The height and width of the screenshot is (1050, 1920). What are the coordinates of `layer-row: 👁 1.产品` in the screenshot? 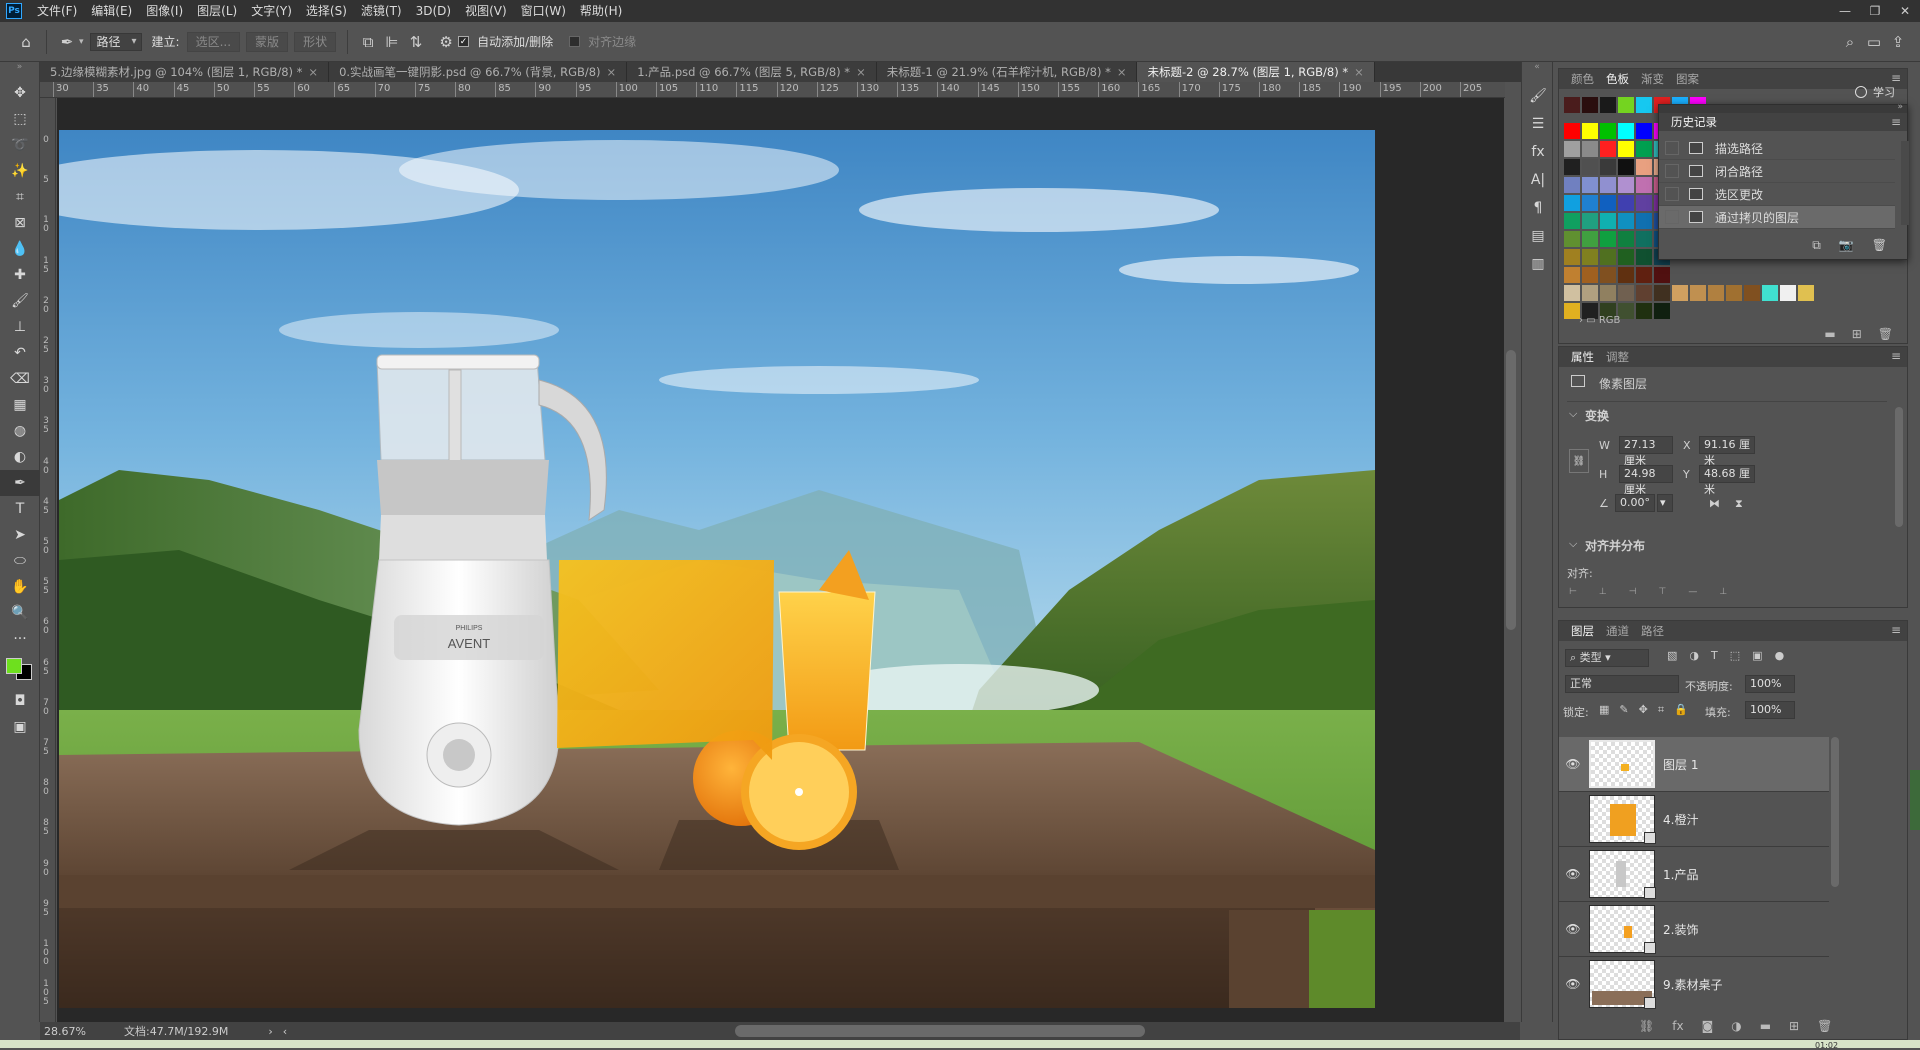 It's located at (1694, 874).